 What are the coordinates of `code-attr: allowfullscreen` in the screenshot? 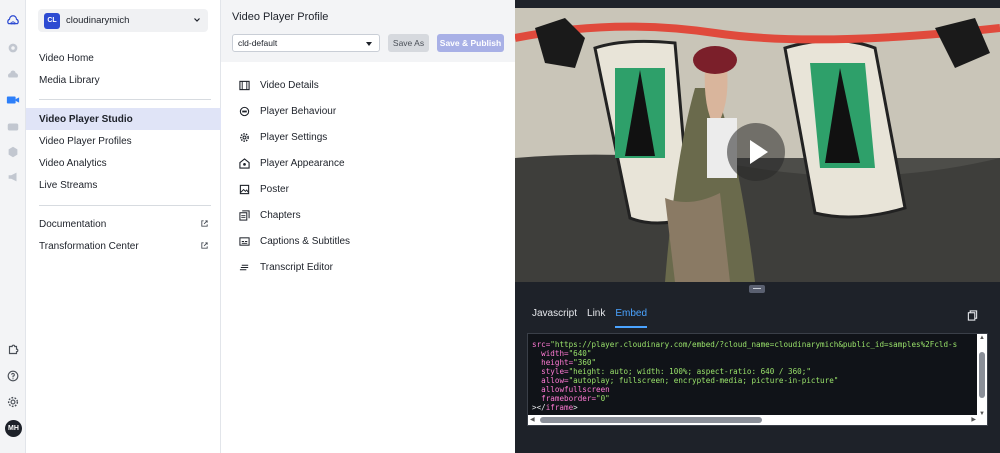 It's located at (575, 389).